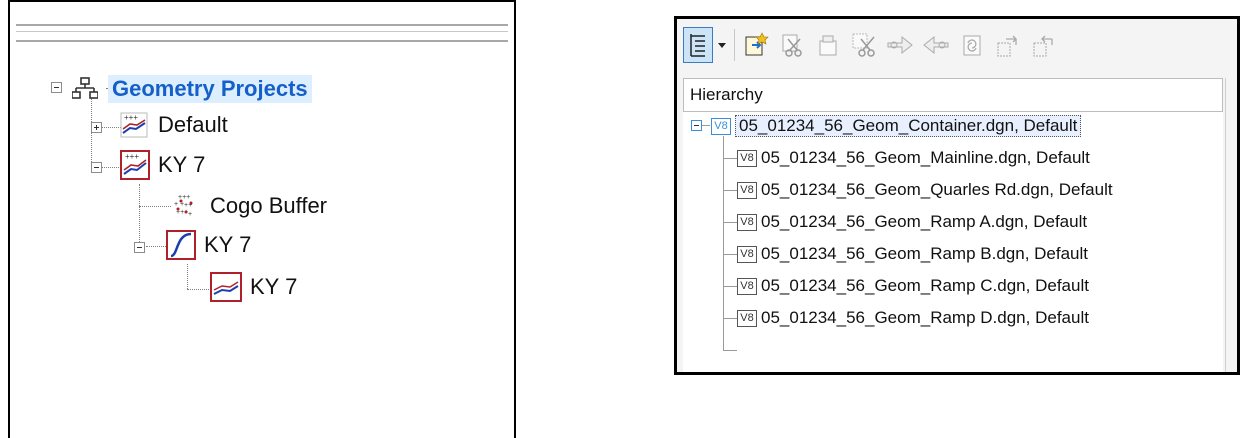 This screenshot has width=1247, height=438. What do you see at coordinates (96, 127) in the screenshot?
I see `expand-toggle` at bounding box center [96, 127].